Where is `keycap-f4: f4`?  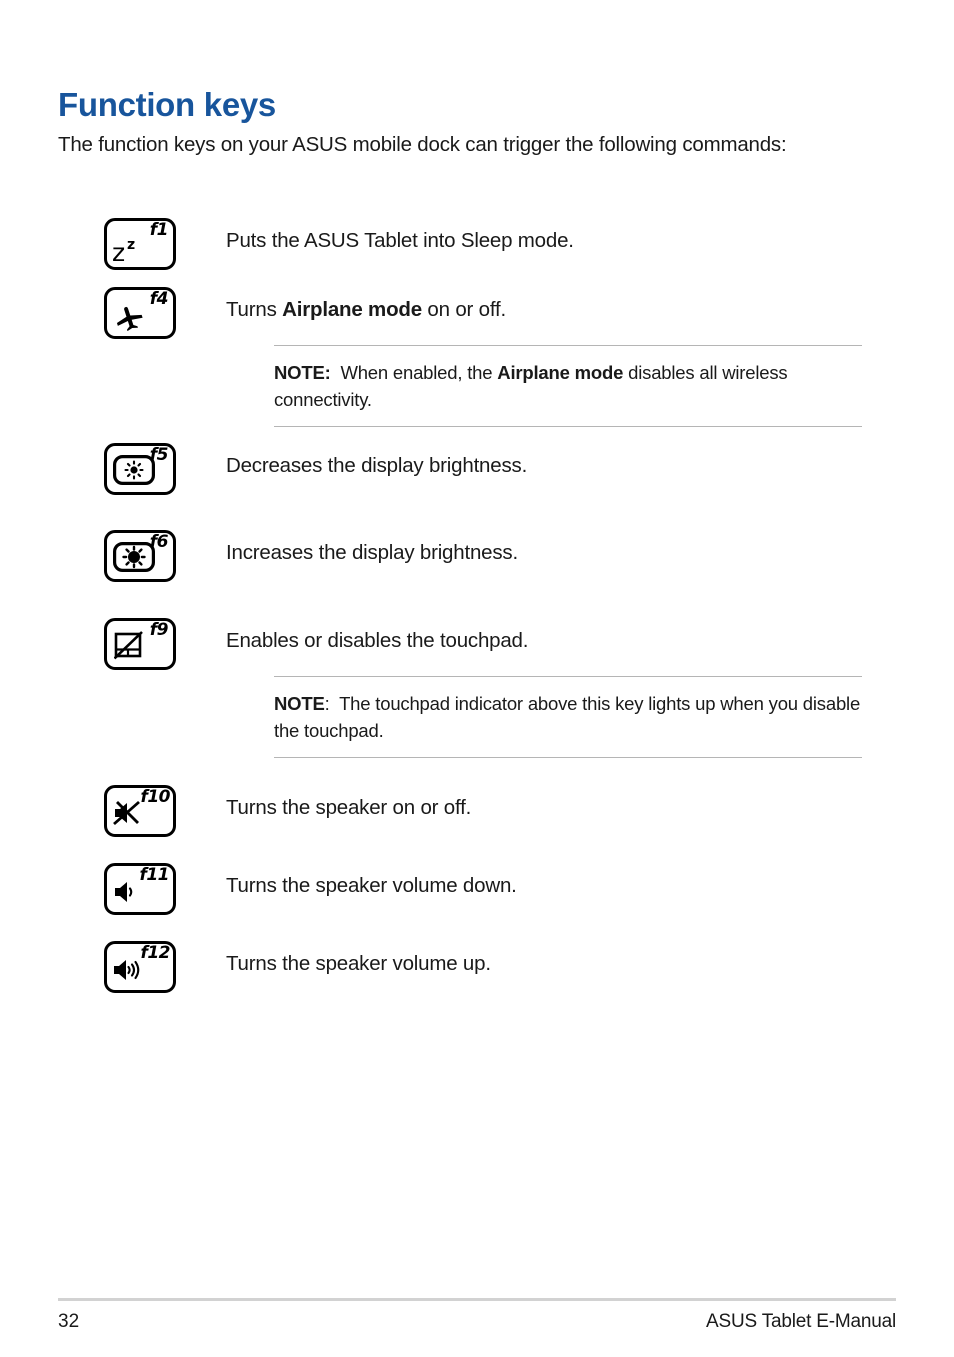
keycap-f4: f4 is located at coordinates (140, 313).